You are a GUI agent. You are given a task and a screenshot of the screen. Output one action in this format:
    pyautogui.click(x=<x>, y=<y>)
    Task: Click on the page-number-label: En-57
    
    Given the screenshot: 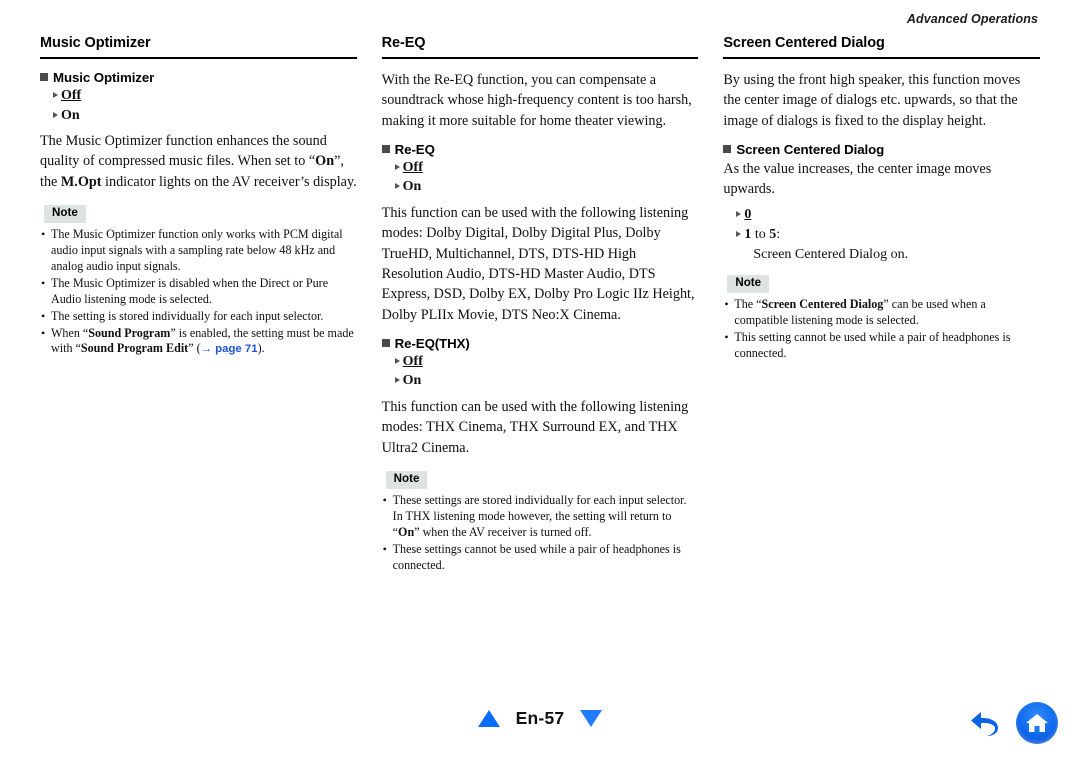 What is the action you would take?
    pyautogui.click(x=540, y=718)
    